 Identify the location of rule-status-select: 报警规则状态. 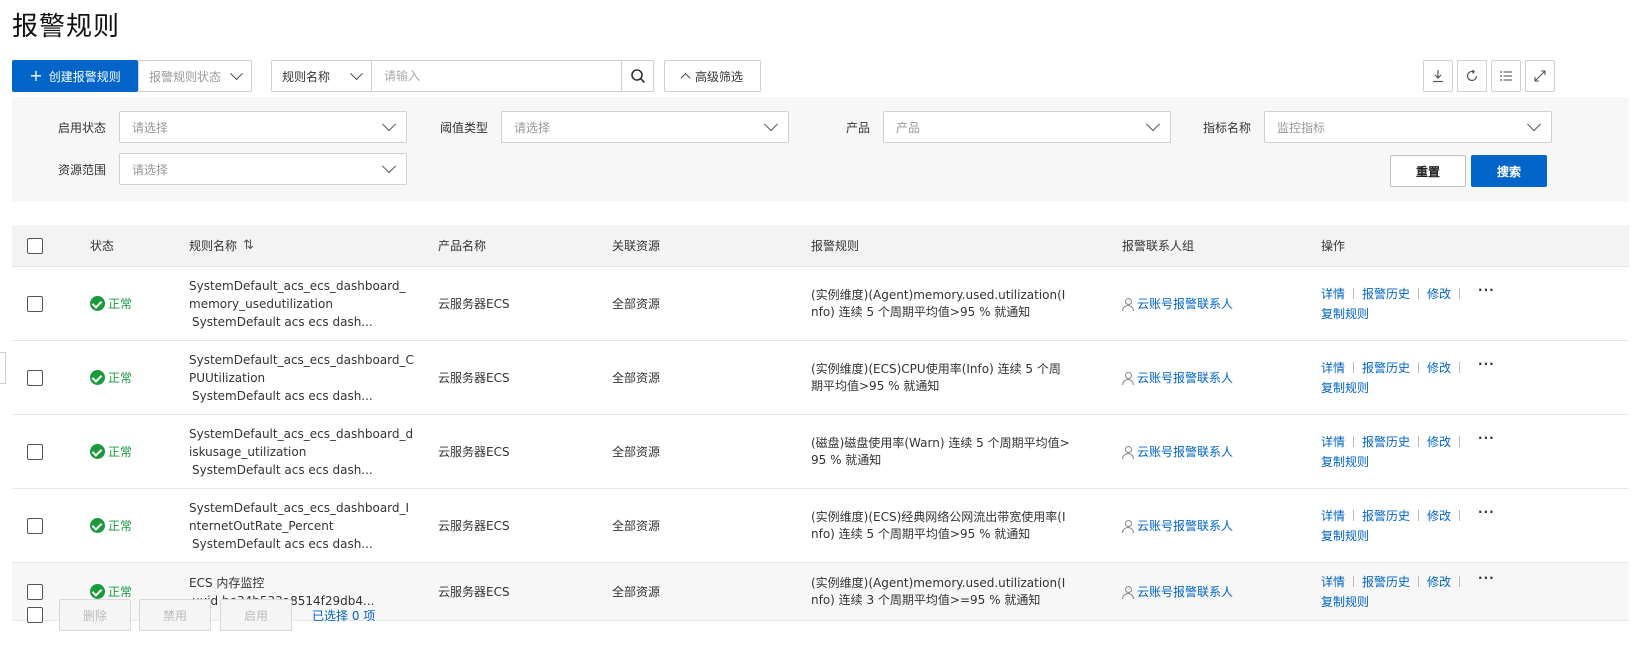
(195, 76).